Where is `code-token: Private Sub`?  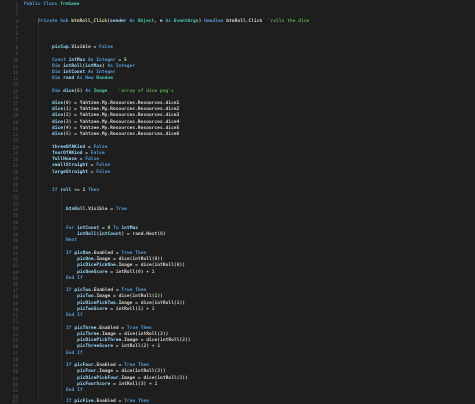
code-token: Private Sub is located at coordinates (55, 21).